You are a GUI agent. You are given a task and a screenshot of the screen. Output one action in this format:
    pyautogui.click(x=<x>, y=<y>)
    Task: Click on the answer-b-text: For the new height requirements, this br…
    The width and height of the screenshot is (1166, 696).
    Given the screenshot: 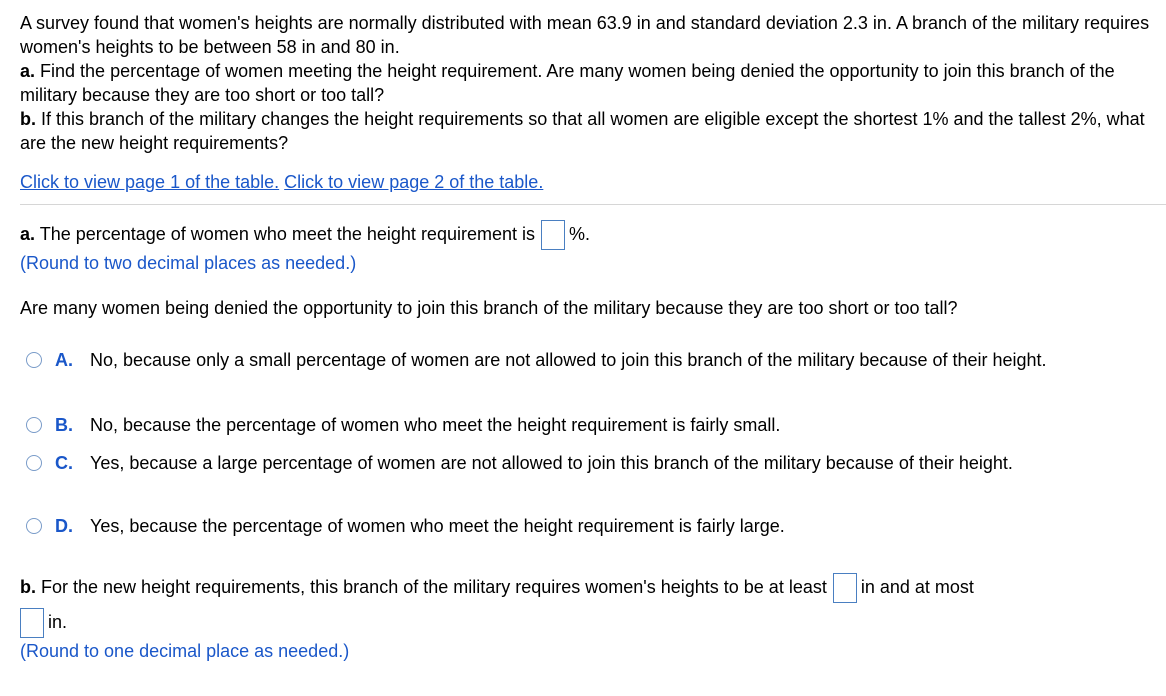 What is the action you would take?
    pyautogui.click(x=434, y=586)
    